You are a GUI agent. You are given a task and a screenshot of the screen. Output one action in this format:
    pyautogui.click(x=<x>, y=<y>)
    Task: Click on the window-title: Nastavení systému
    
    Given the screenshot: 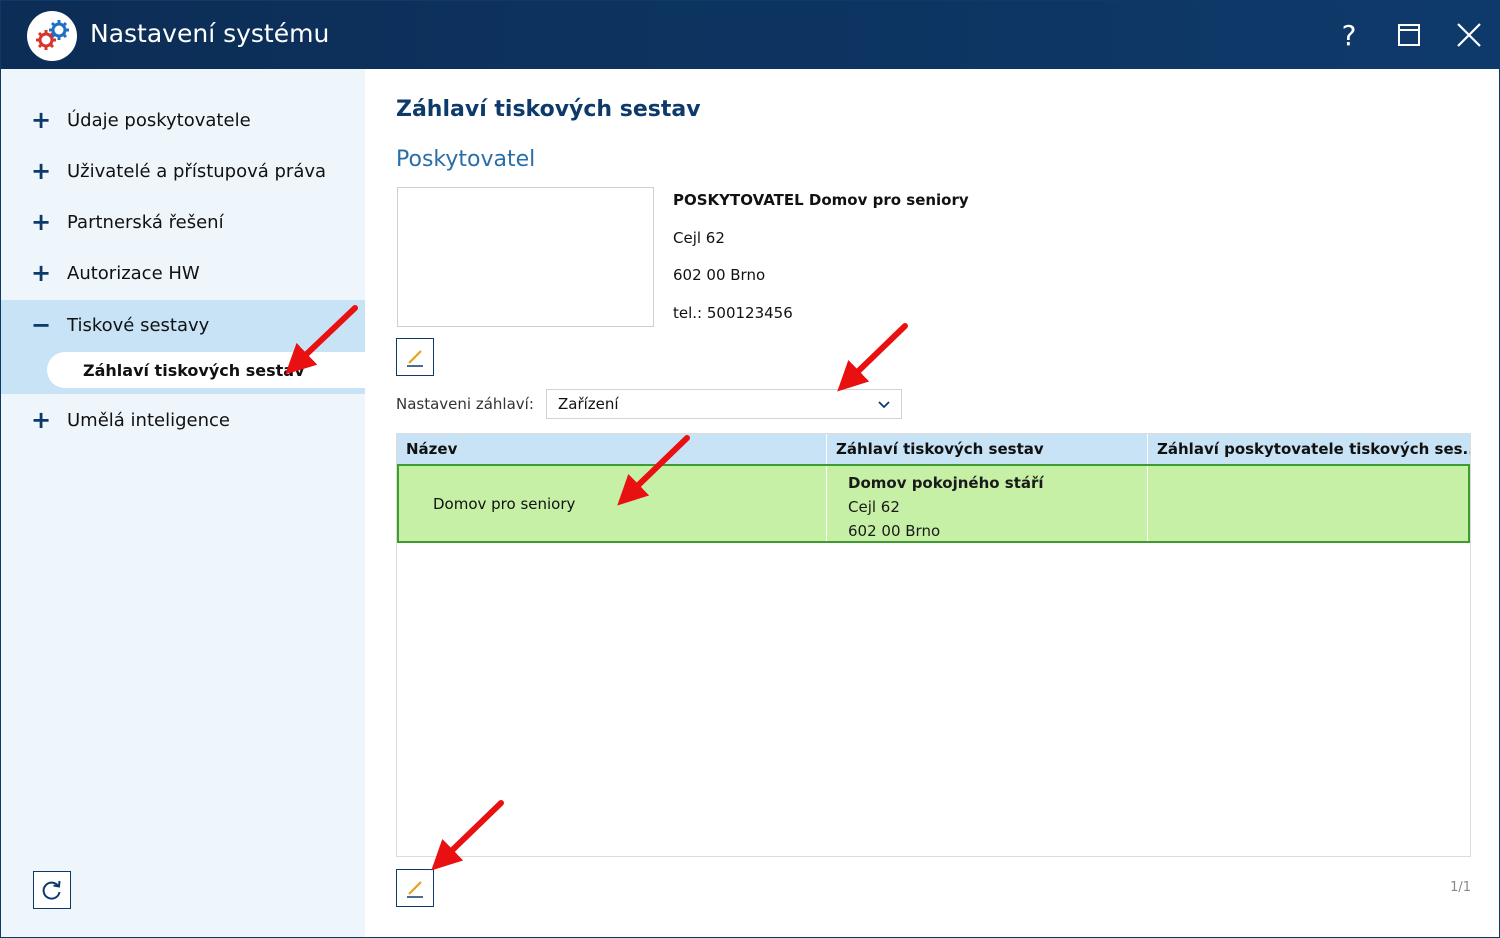 What is the action you would take?
    pyautogui.click(x=210, y=33)
    